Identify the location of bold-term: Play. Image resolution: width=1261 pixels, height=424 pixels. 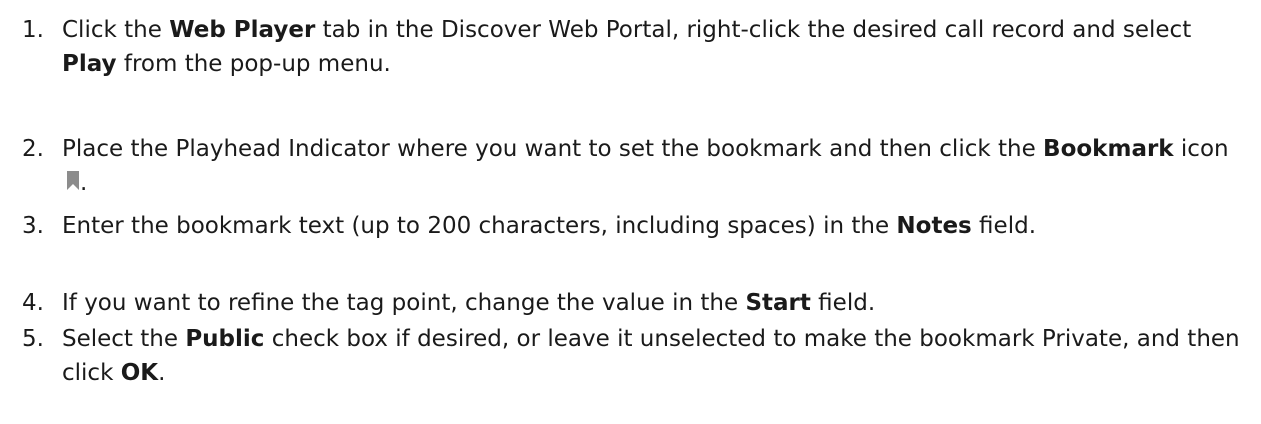
(89, 64).